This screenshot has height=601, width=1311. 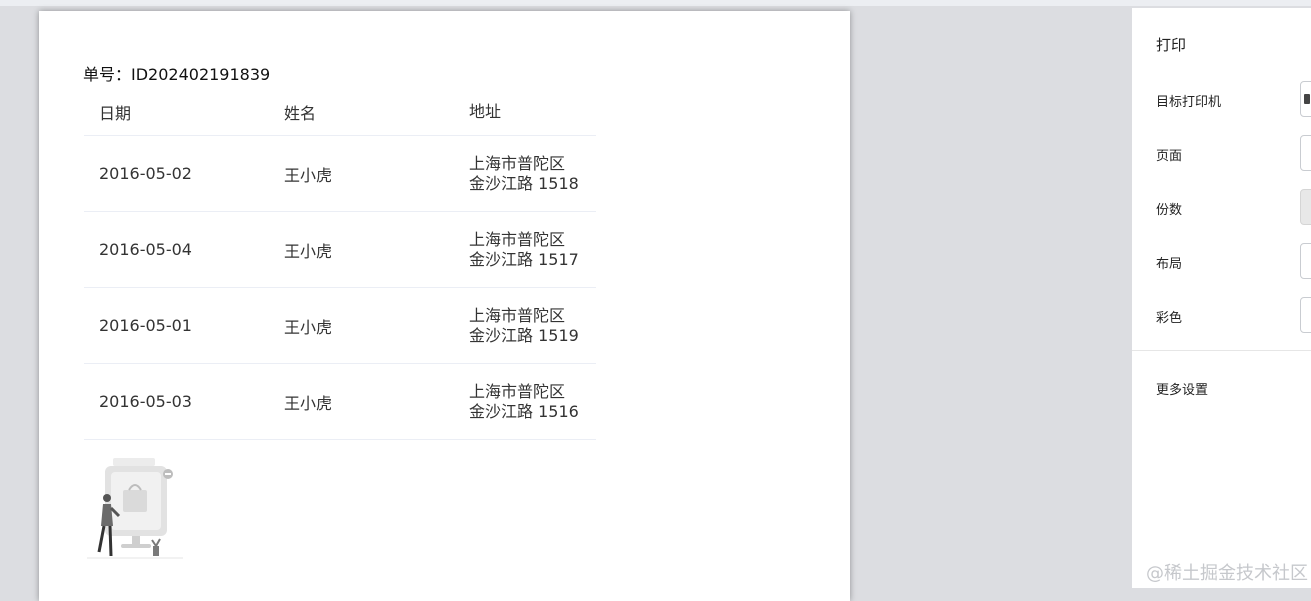 I want to click on table-row: 2016-05-03 王小虎 上海市普陀区 金沙江路 1516, so click(x=340, y=402).